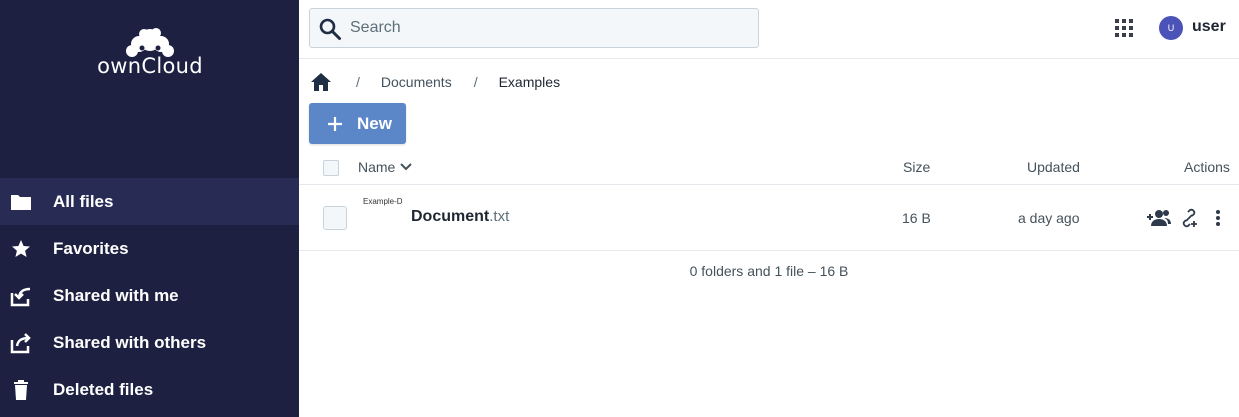  What do you see at coordinates (383, 217) in the screenshot?
I see `file-thumbnail: Example-D` at bounding box center [383, 217].